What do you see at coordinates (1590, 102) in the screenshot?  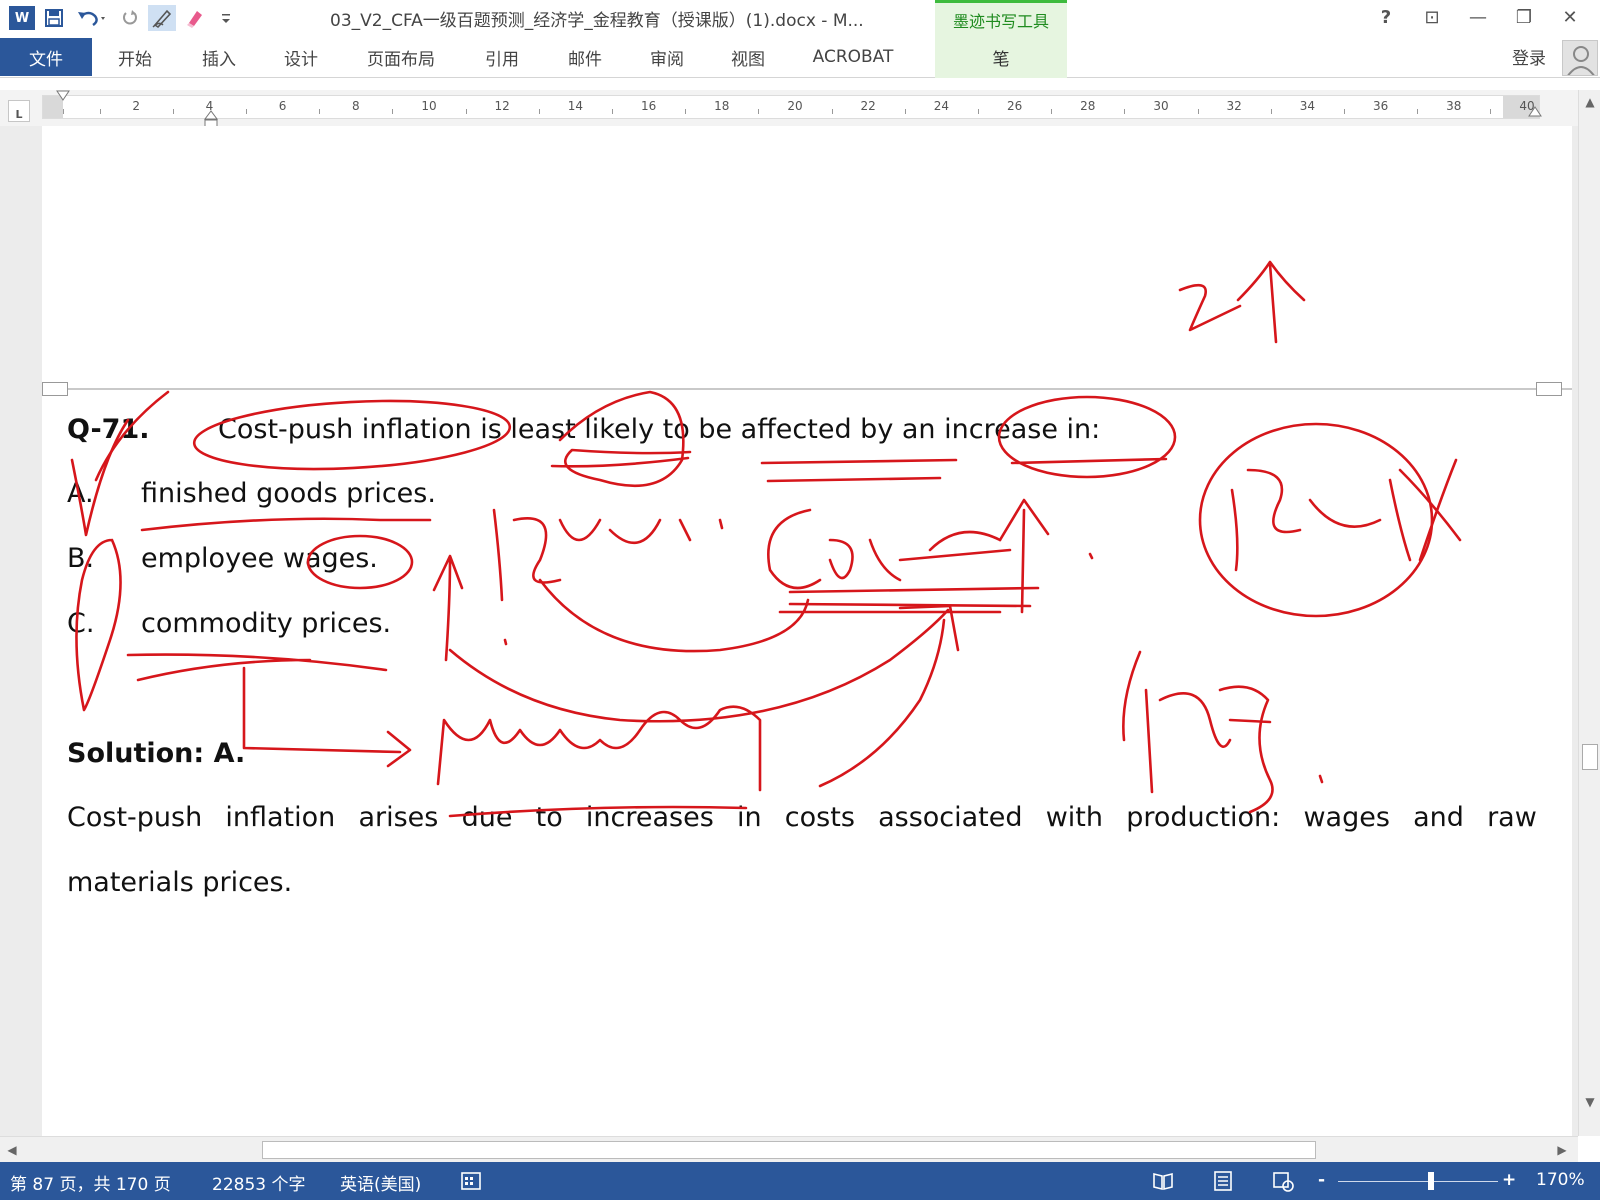 I see `scroll-up-icon: ▲` at bounding box center [1590, 102].